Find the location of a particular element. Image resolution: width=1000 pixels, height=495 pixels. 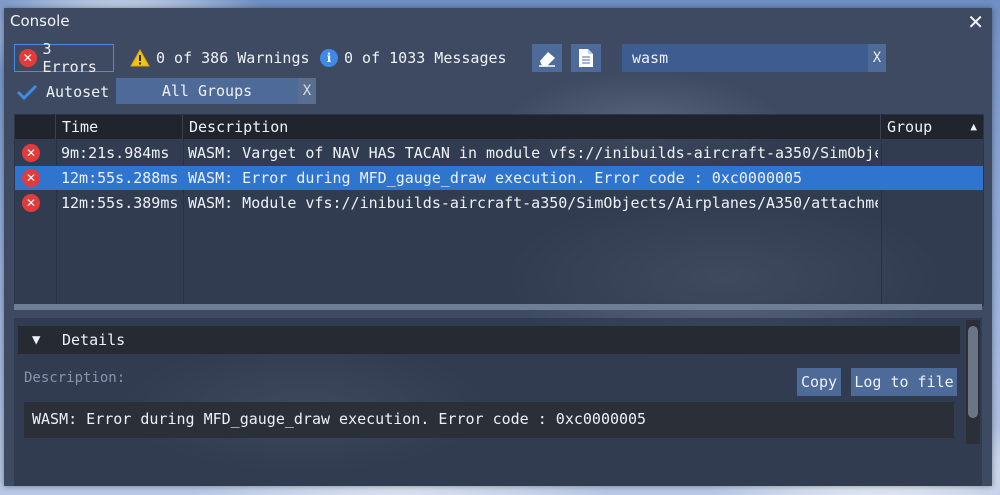

column-header-time: Time is located at coordinates (119, 127).